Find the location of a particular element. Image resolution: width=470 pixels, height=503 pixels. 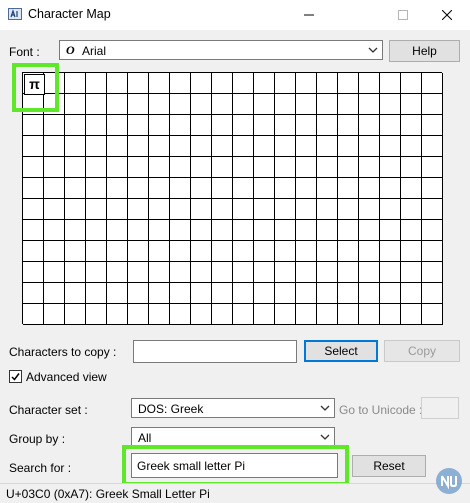

advanced-view-checkbox is located at coordinates (15, 376).